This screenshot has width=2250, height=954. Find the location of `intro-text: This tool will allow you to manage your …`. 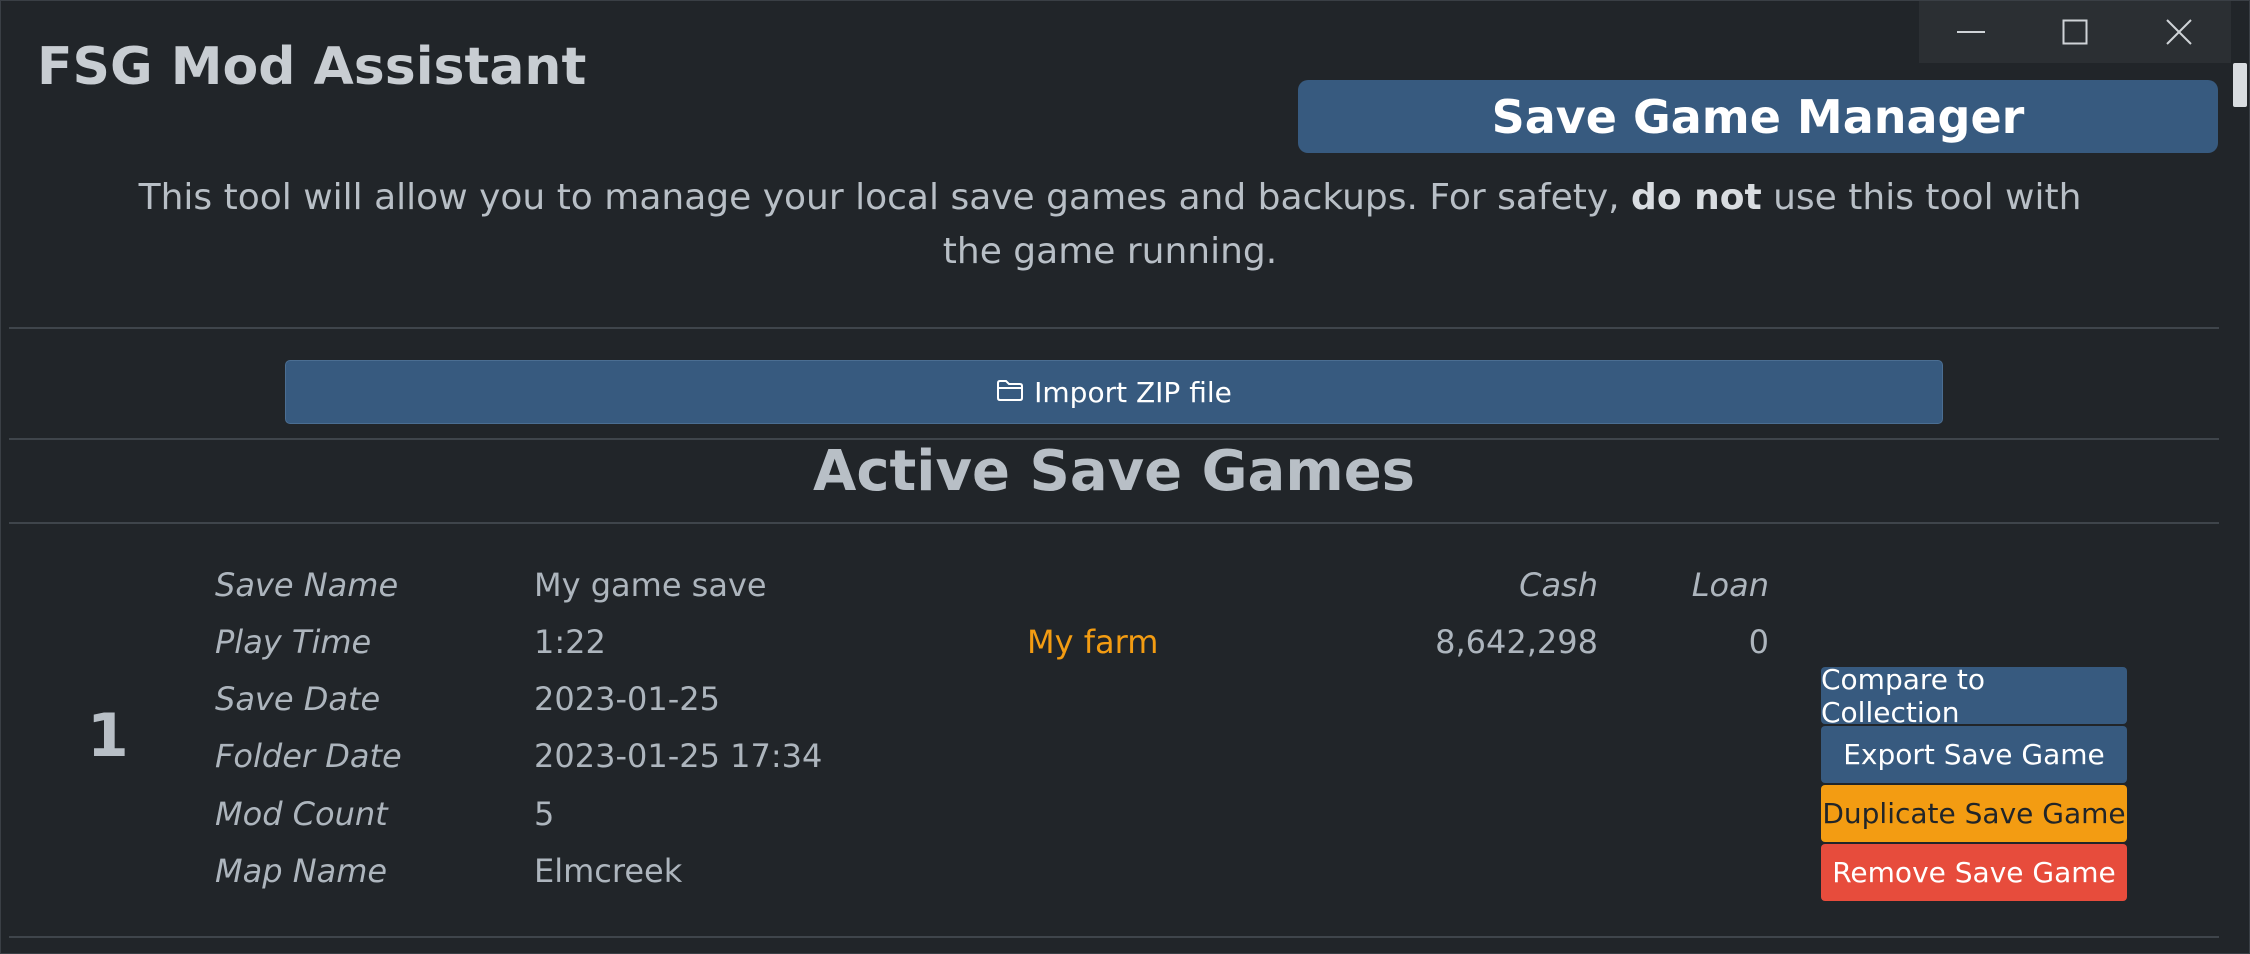

intro-text: This tool will allow you to manage your … is located at coordinates (1110, 225).